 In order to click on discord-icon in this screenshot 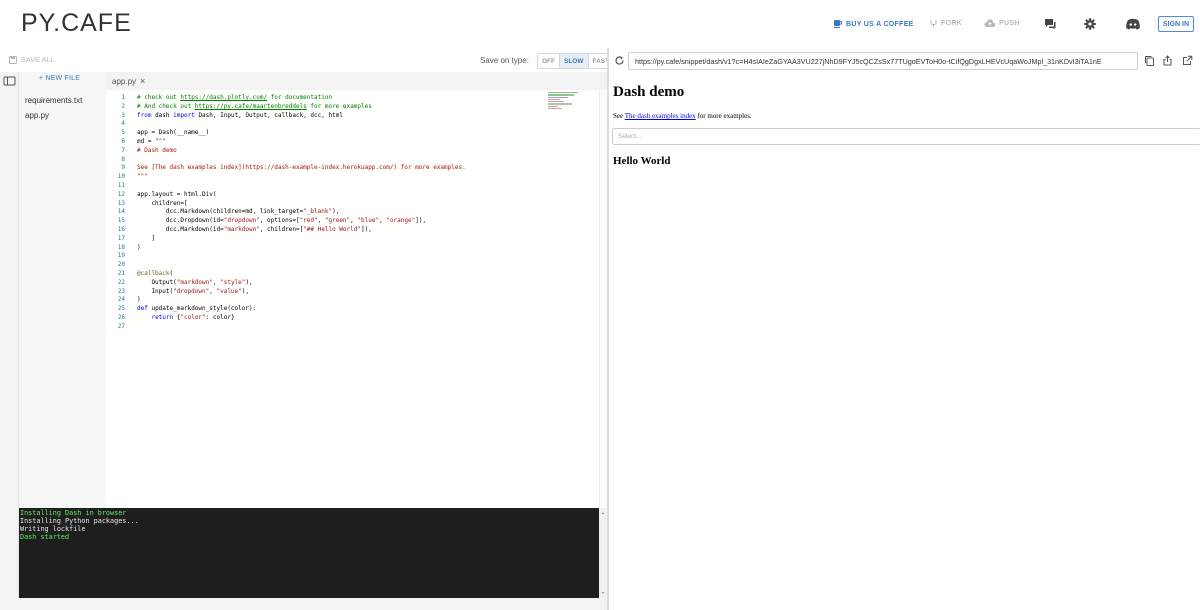, I will do `click(1133, 24)`.